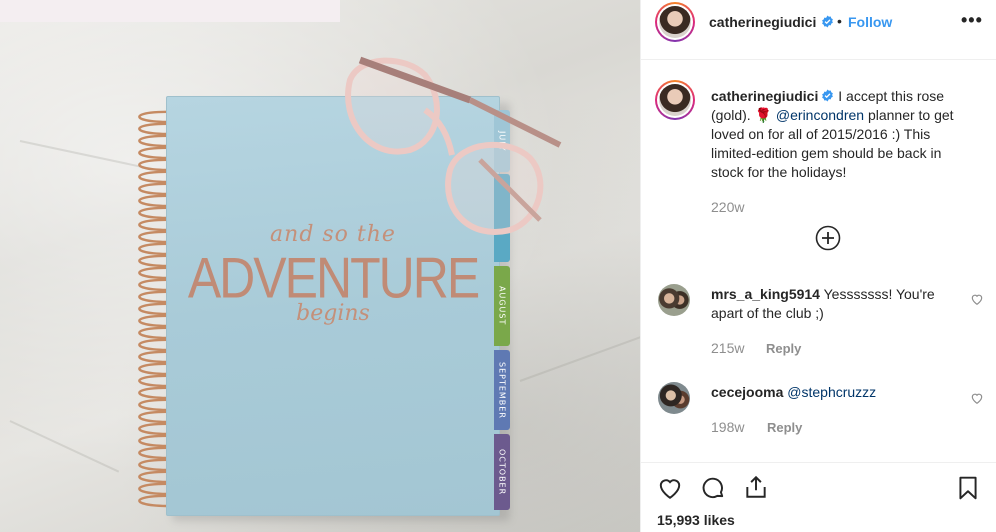 The image size is (996, 532). What do you see at coordinates (696, 520) in the screenshot?
I see `likes-count: 15,993 likes` at bounding box center [696, 520].